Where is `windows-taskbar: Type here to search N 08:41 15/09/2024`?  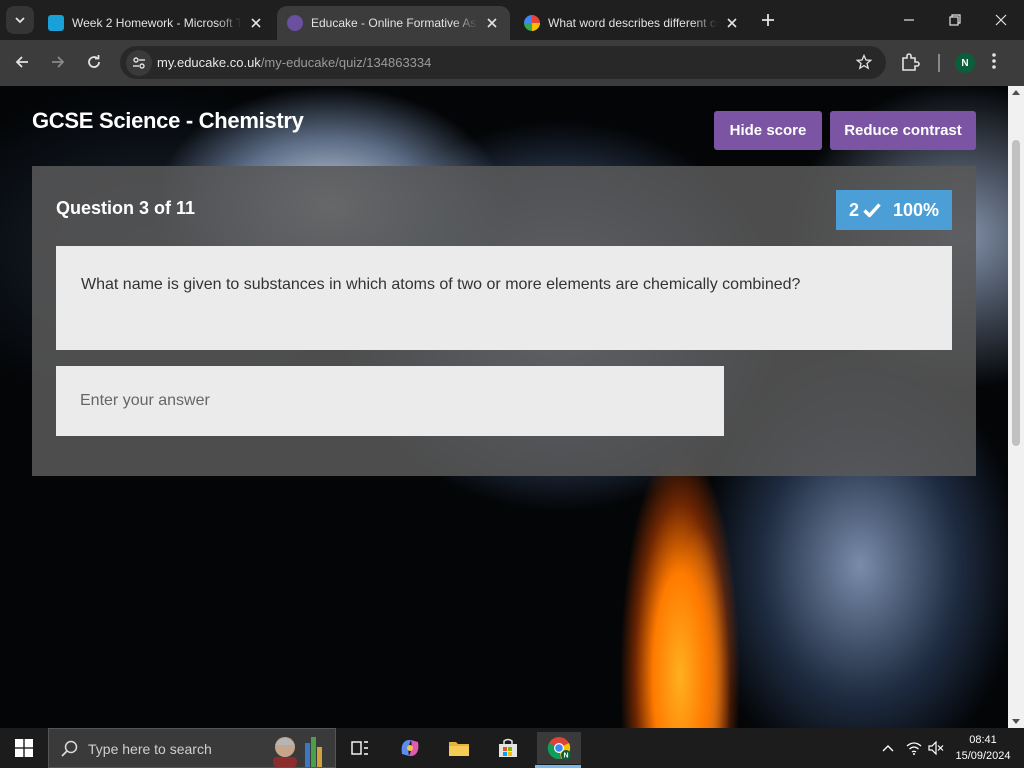
windows-taskbar: Type here to search N 08:41 15/09/2024 is located at coordinates (512, 748).